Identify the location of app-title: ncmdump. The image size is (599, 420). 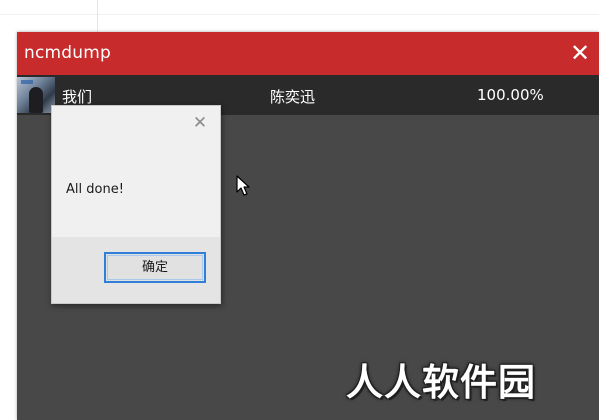
(67, 53).